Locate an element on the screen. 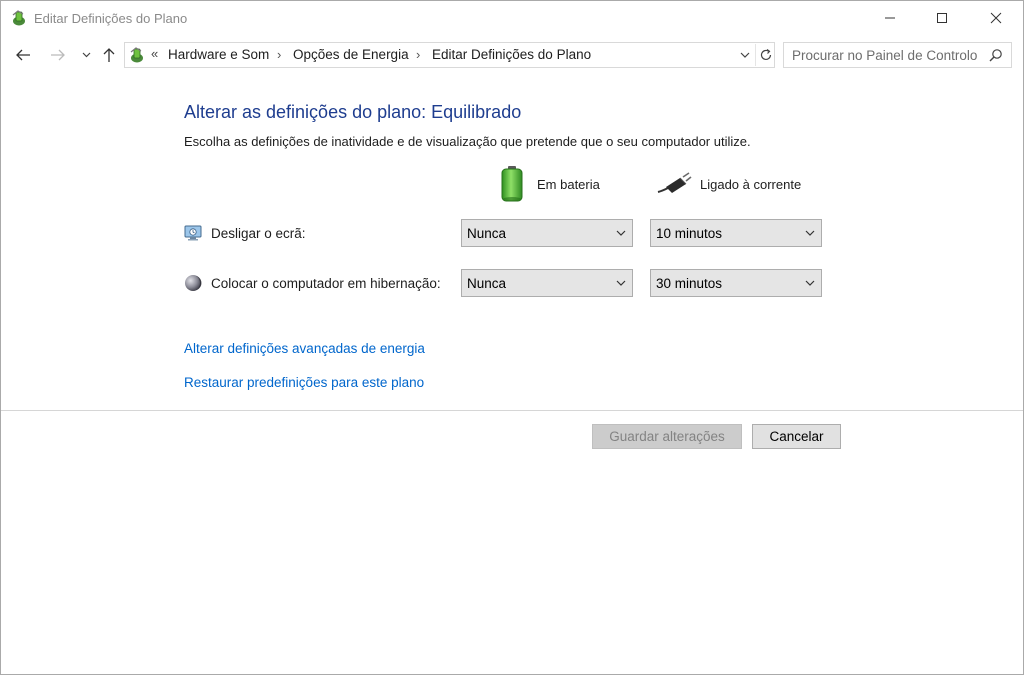 The width and height of the screenshot is (1024, 675). turn-off-display-plugged-select: 10 minutos is located at coordinates (736, 233).